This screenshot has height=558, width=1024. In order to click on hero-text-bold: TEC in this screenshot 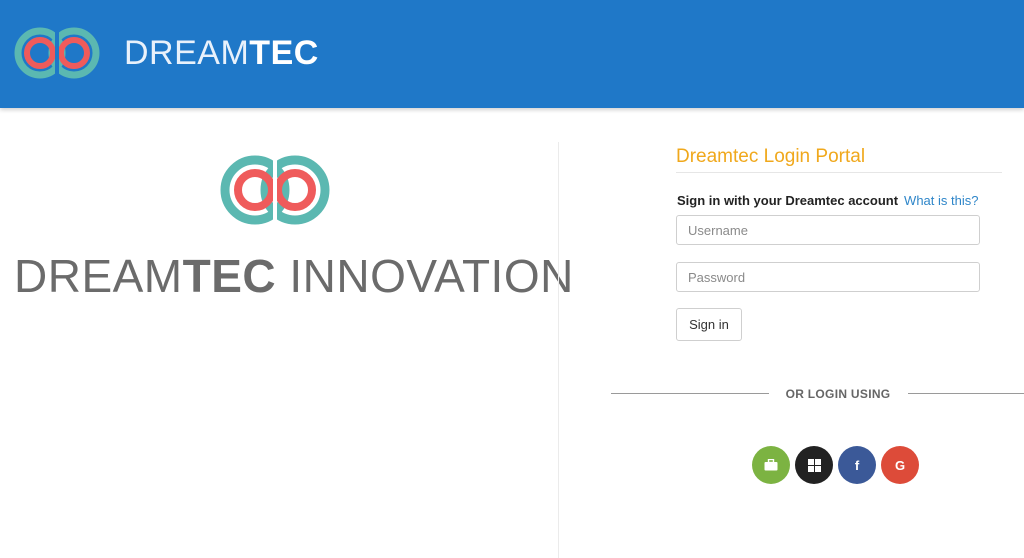, I will do `click(229, 276)`.